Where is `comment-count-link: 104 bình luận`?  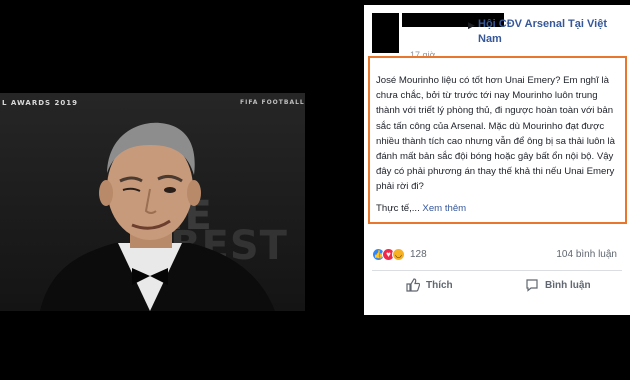 comment-count-link: 104 bình luận is located at coordinates (586, 254).